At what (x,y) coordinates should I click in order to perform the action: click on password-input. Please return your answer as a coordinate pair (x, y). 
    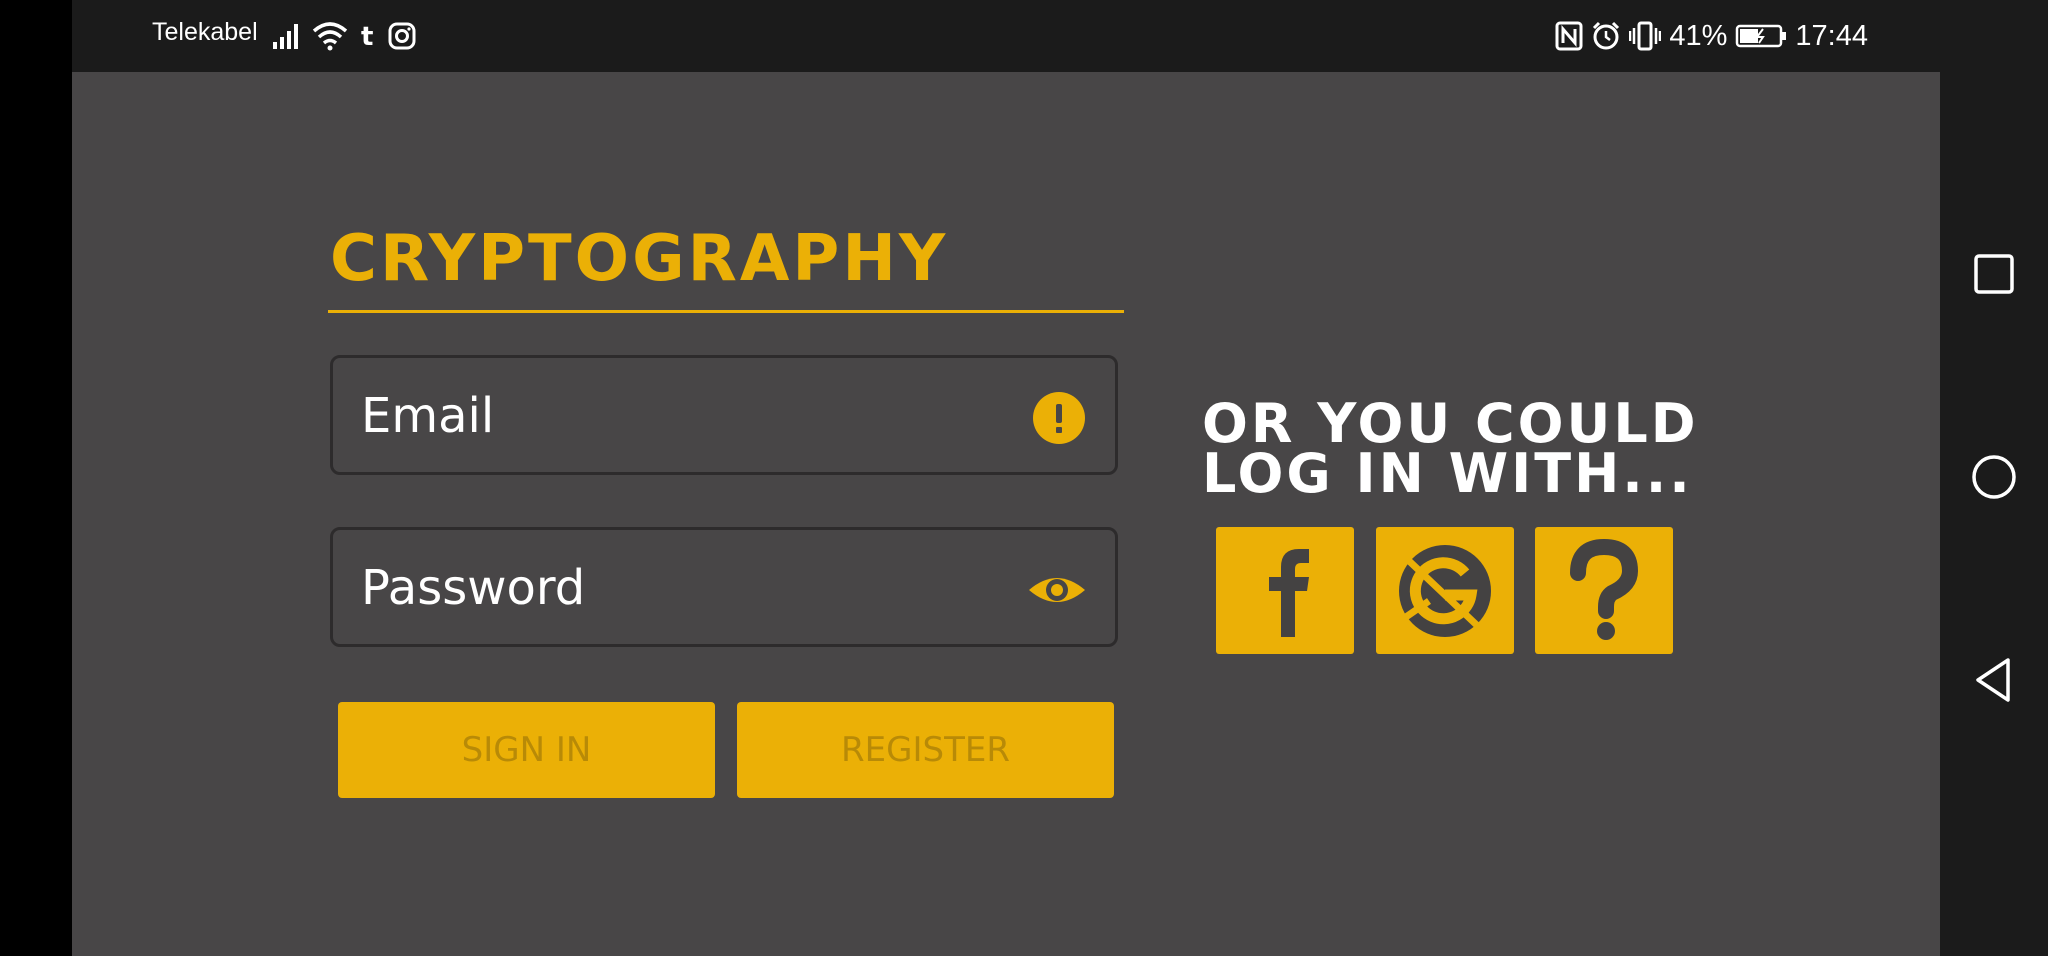
    Looking at the image, I should click on (681, 588).